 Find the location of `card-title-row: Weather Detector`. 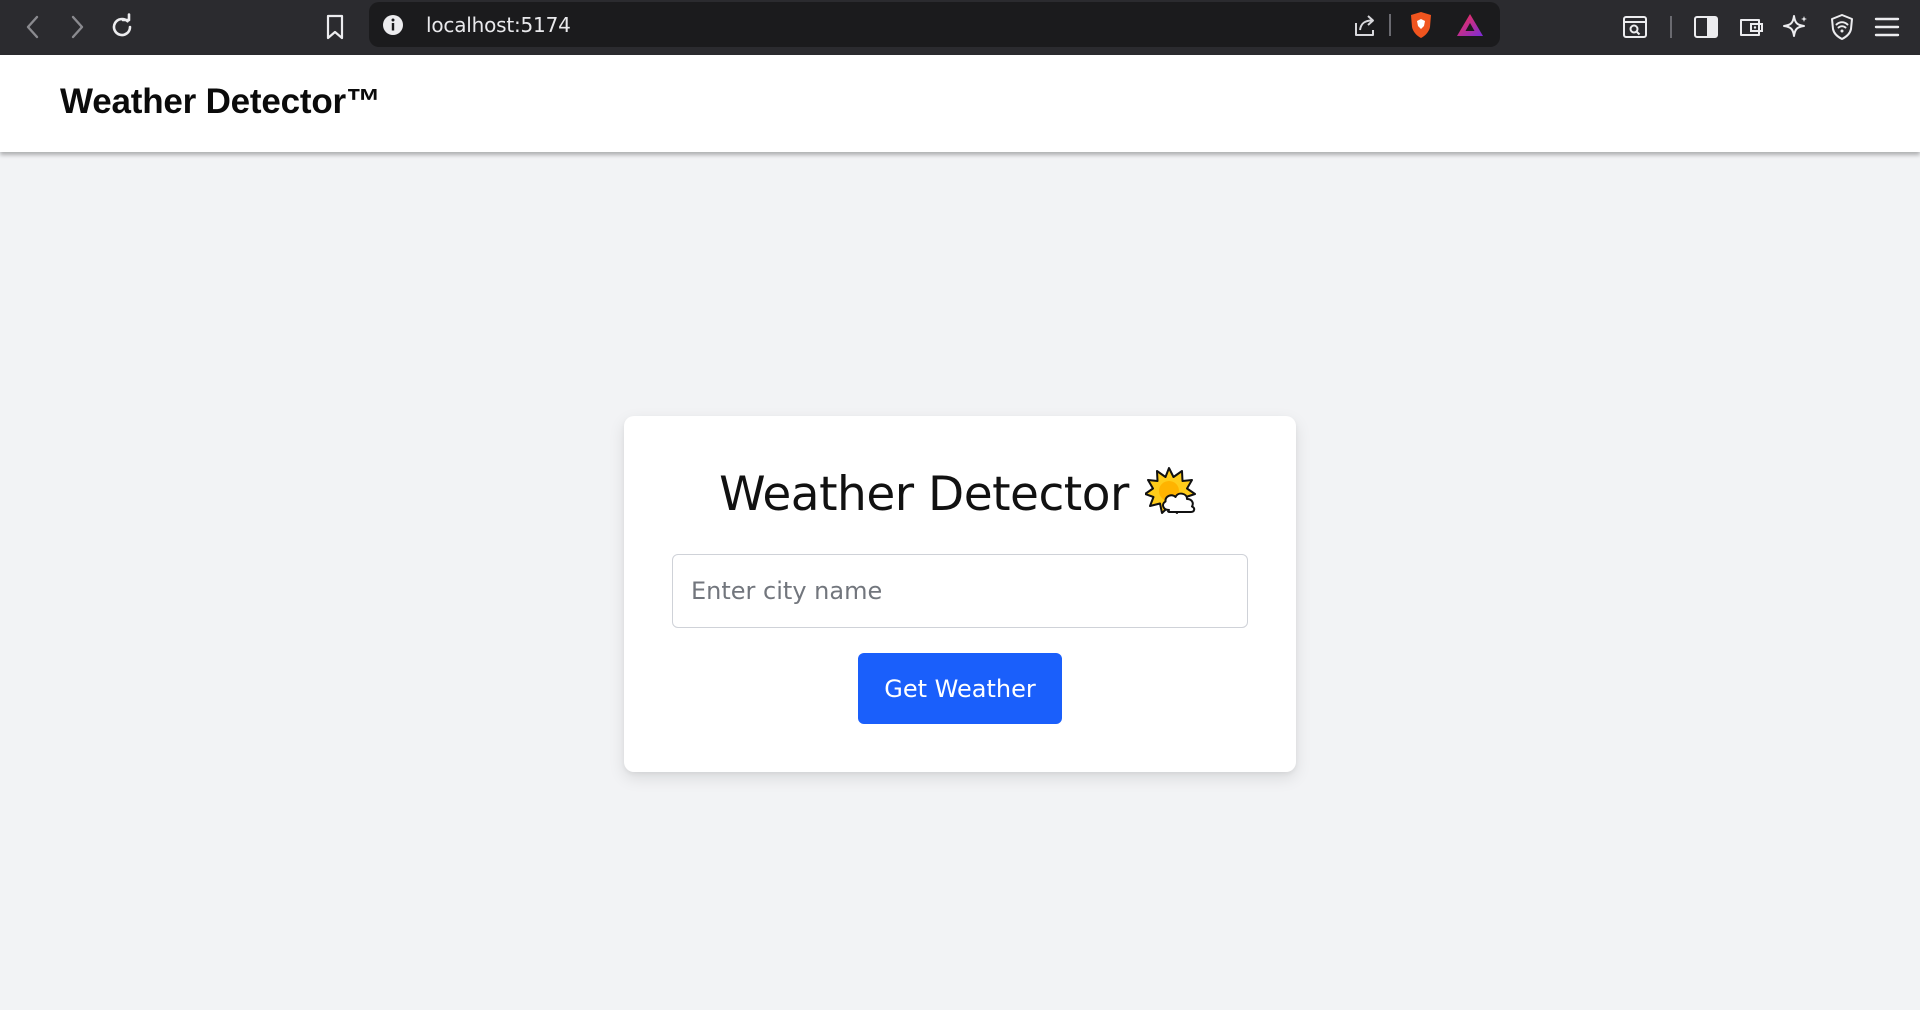

card-title-row: Weather Detector is located at coordinates (960, 494).